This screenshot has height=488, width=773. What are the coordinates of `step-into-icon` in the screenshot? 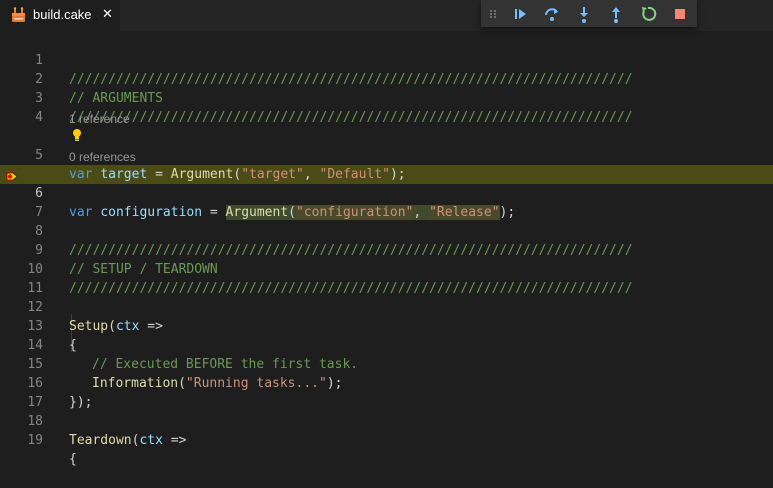 It's located at (584, 14).